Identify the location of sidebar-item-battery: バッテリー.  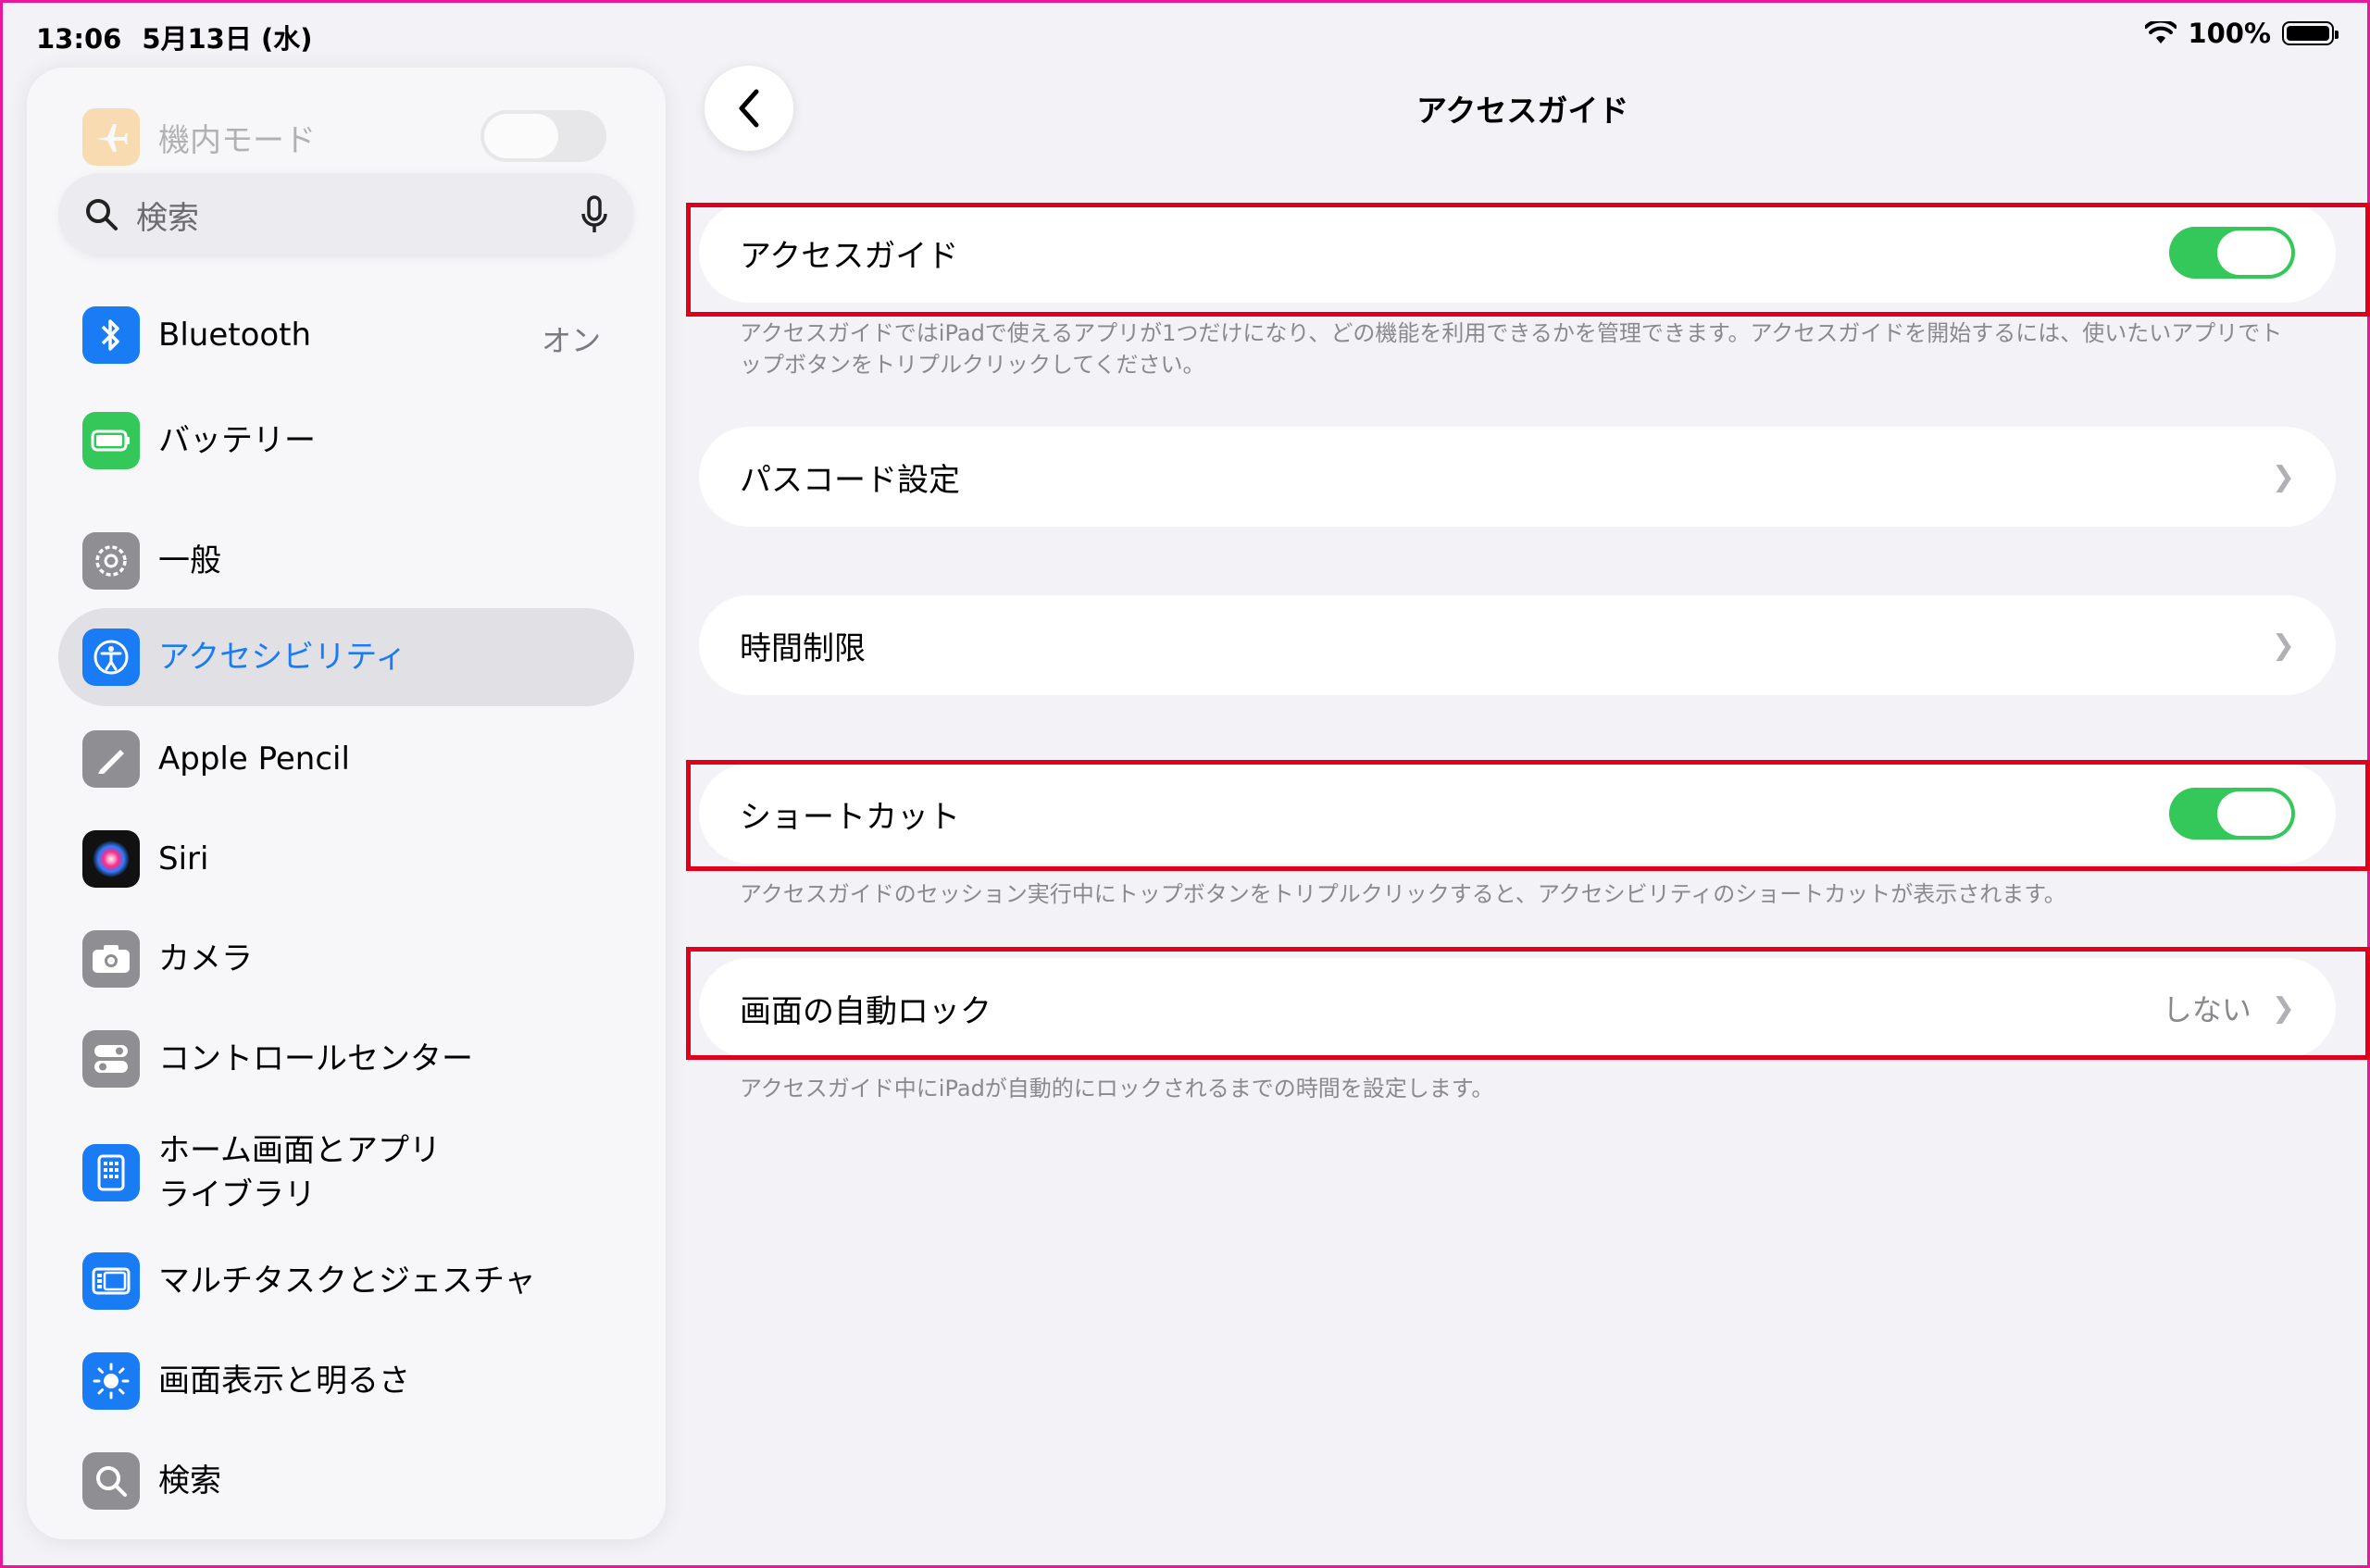
(199, 440).